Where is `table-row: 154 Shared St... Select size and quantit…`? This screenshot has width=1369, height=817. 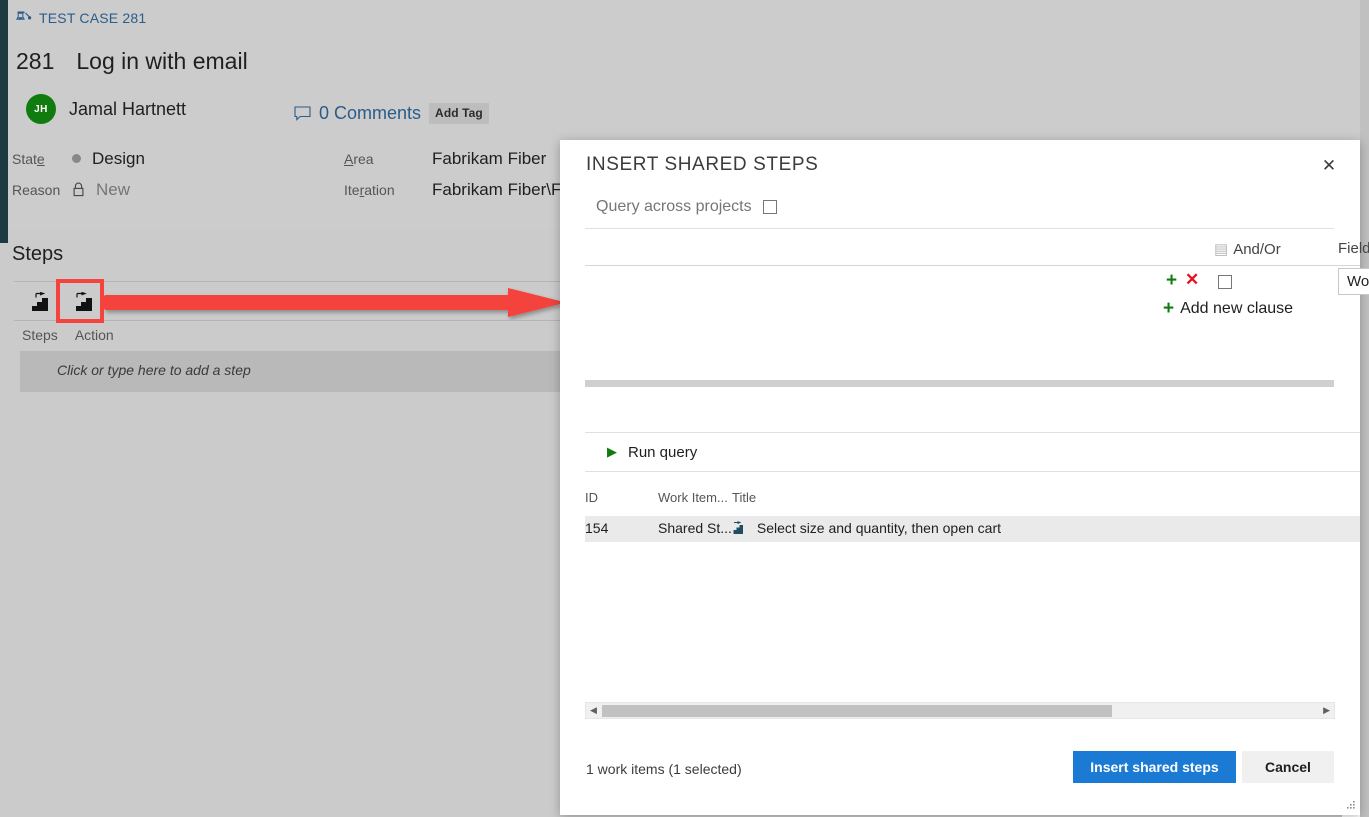
table-row: 154 Shared St... Select size and quantit… is located at coordinates (972, 529).